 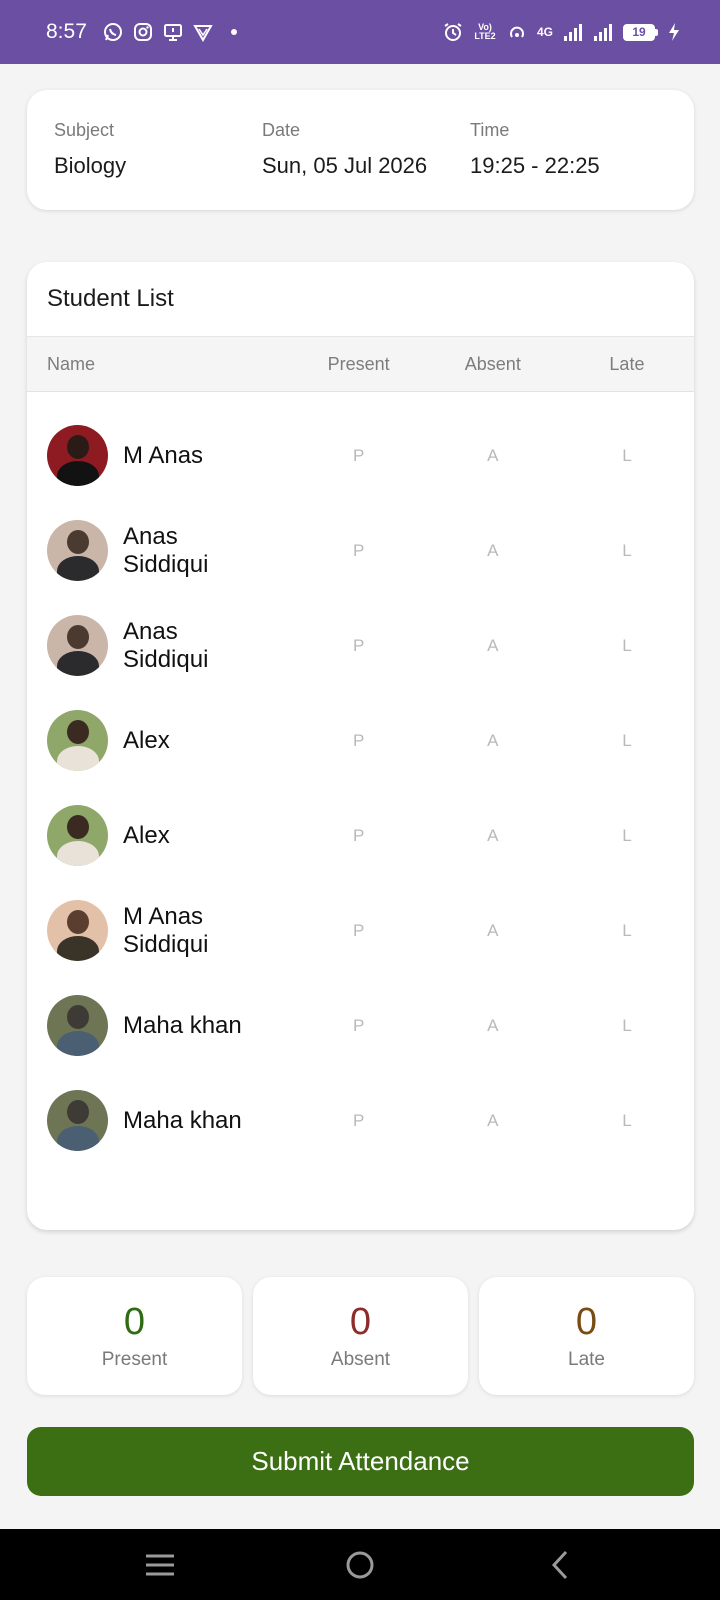 What do you see at coordinates (360, 1322) in the screenshot?
I see `absent-count: 0` at bounding box center [360, 1322].